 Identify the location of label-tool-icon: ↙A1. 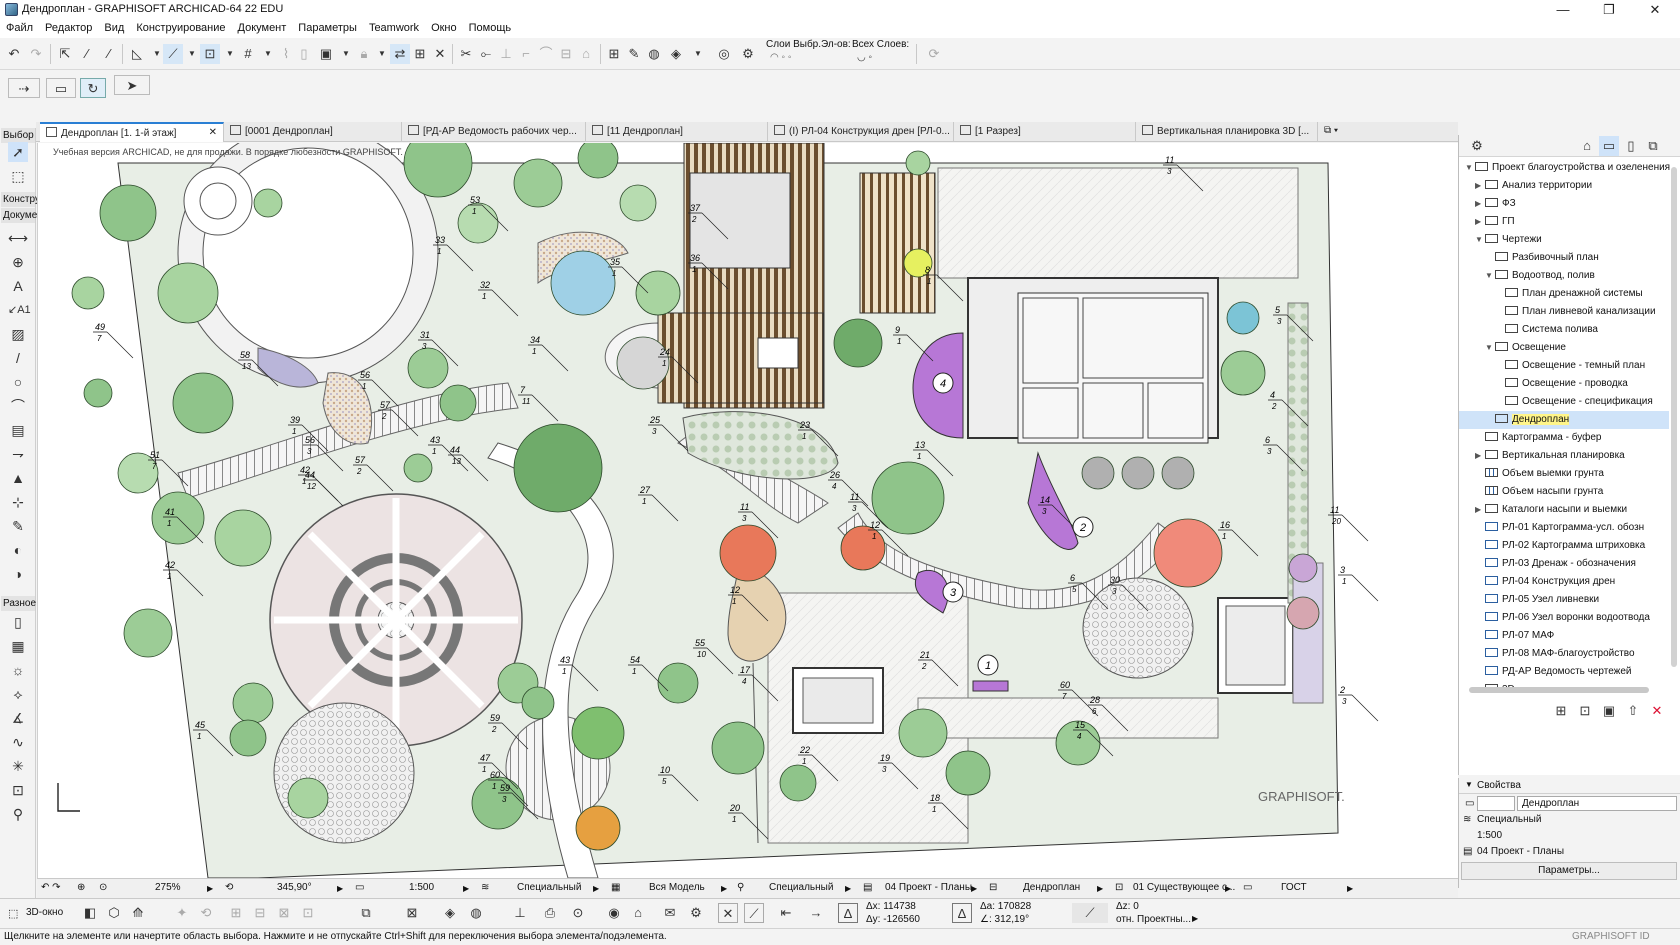
(19, 310).